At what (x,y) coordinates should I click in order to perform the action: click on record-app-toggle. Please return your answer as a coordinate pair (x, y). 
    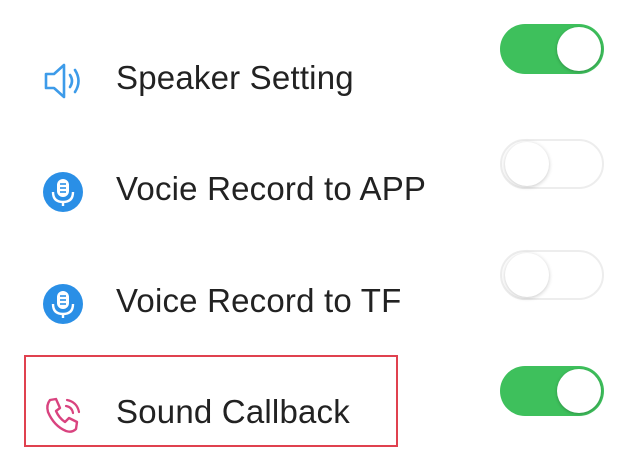
    Looking at the image, I should click on (552, 164).